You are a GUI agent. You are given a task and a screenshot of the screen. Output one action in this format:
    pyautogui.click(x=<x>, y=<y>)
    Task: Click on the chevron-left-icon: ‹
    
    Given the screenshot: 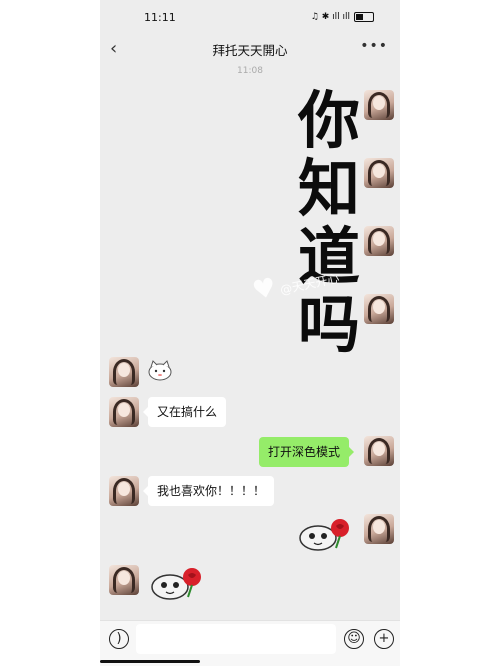 What is the action you would take?
    pyautogui.click(x=113, y=48)
    